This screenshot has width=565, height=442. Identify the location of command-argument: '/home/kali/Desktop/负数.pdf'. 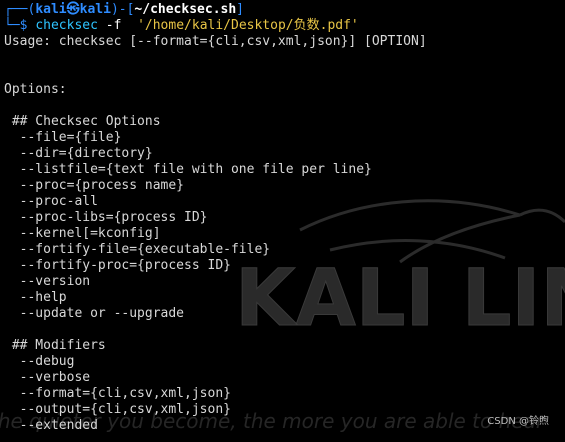
(248, 25).